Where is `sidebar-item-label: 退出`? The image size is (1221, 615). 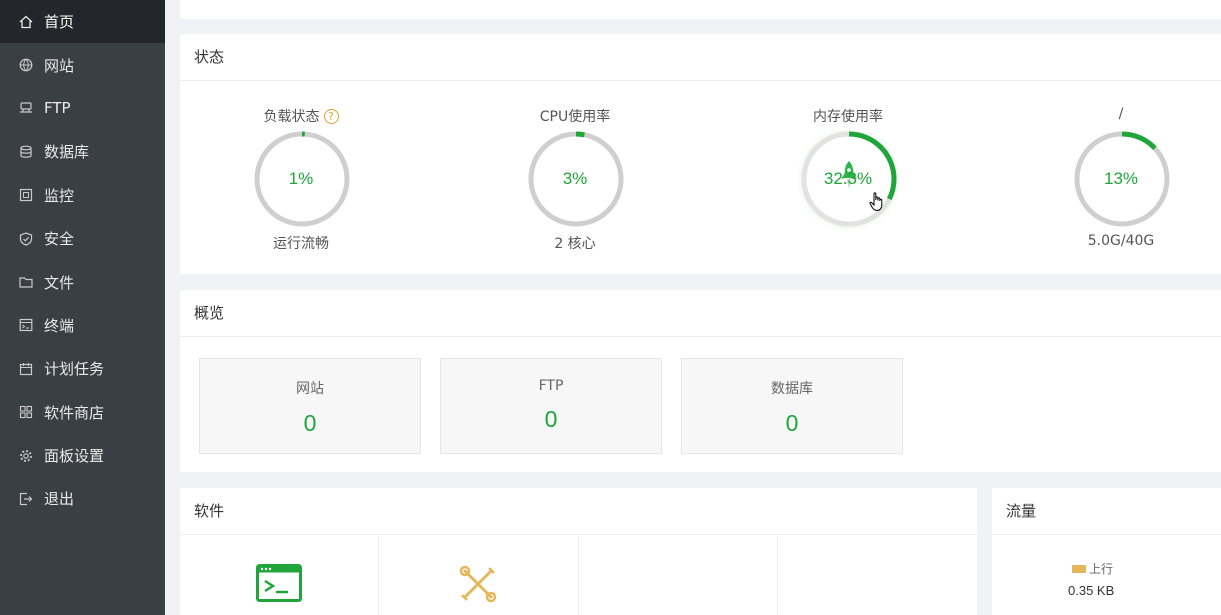 sidebar-item-label: 退出 is located at coordinates (59, 499).